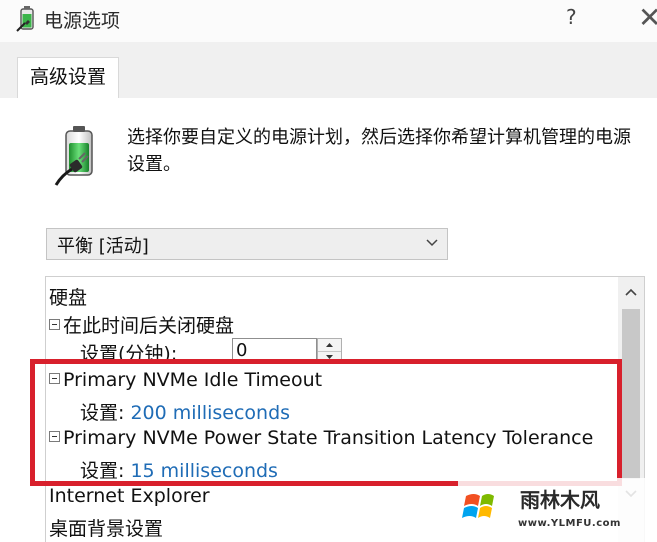  I want to click on minutes-stepper, so click(329, 351).